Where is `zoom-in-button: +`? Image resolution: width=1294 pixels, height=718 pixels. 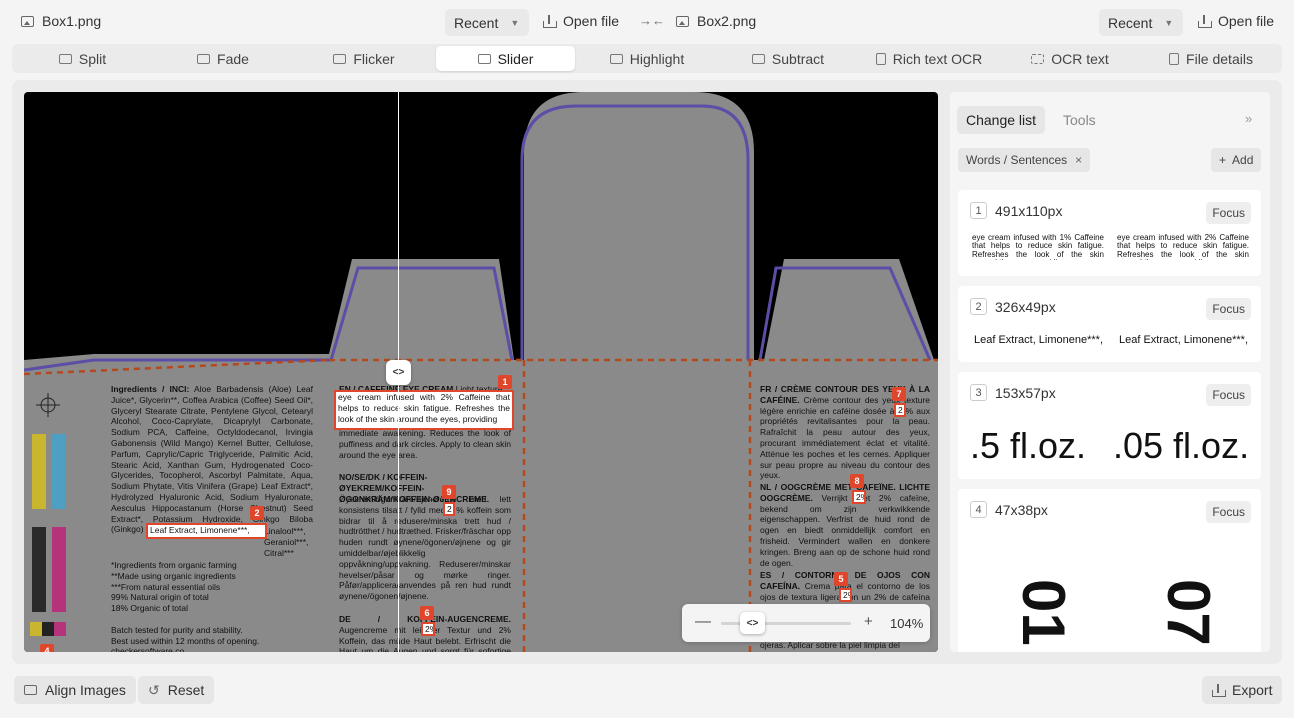 zoom-in-button: + is located at coordinates (868, 621).